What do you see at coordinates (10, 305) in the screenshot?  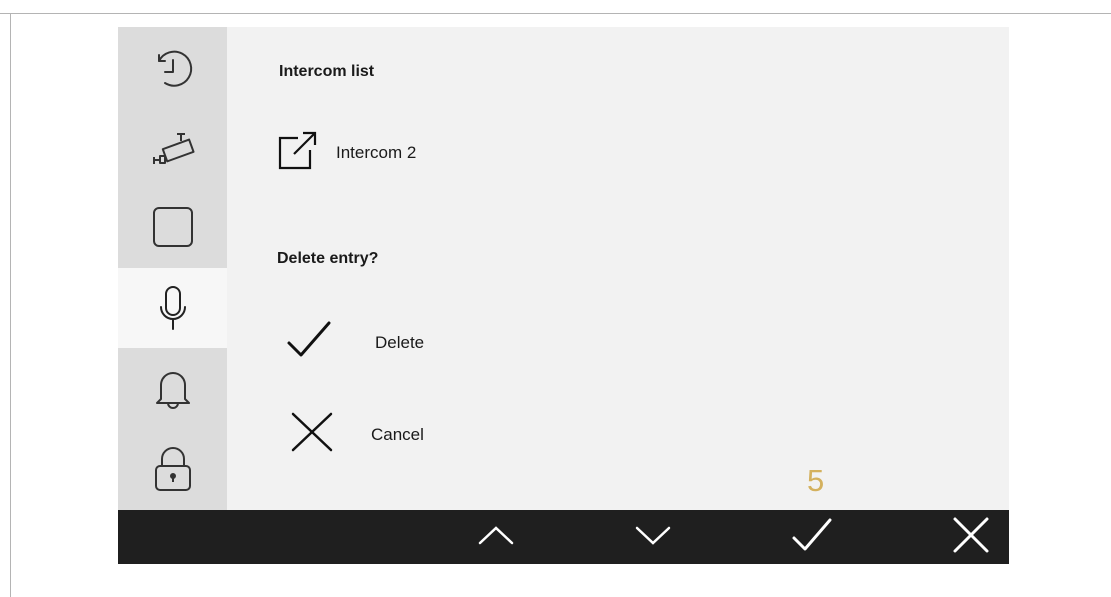 I see `frame-border-left` at bounding box center [10, 305].